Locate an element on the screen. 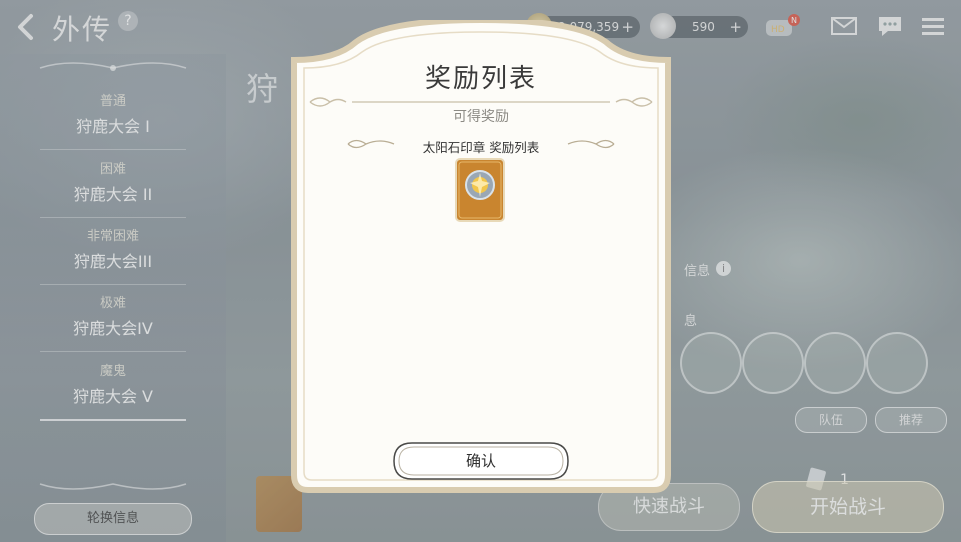  sunstone-seal-reward-icon is located at coordinates (480, 190).